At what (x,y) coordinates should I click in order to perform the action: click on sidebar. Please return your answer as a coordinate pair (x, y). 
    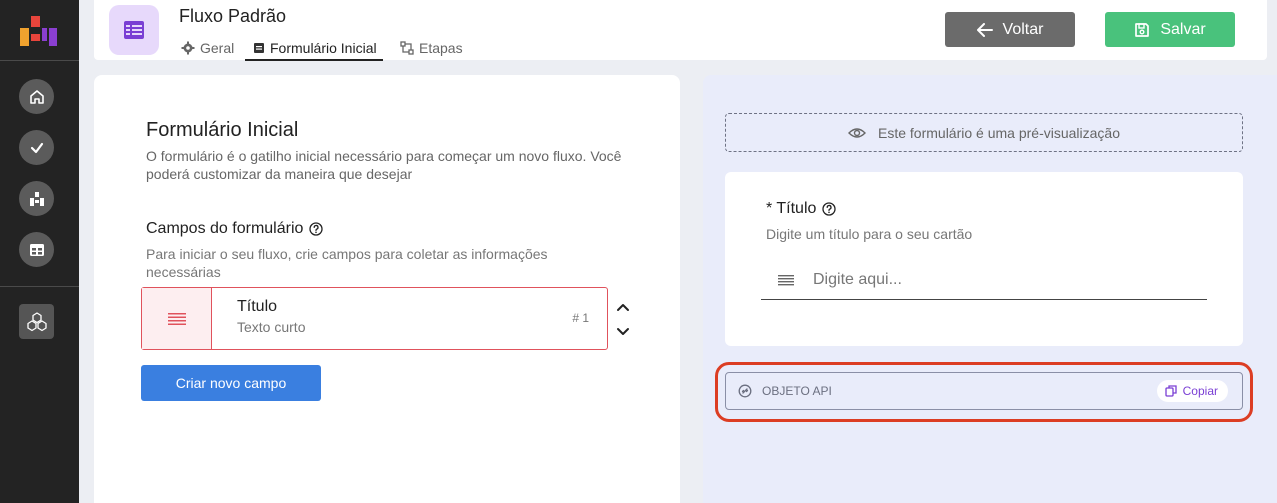
    Looking at the image, I should click on (39, 251).